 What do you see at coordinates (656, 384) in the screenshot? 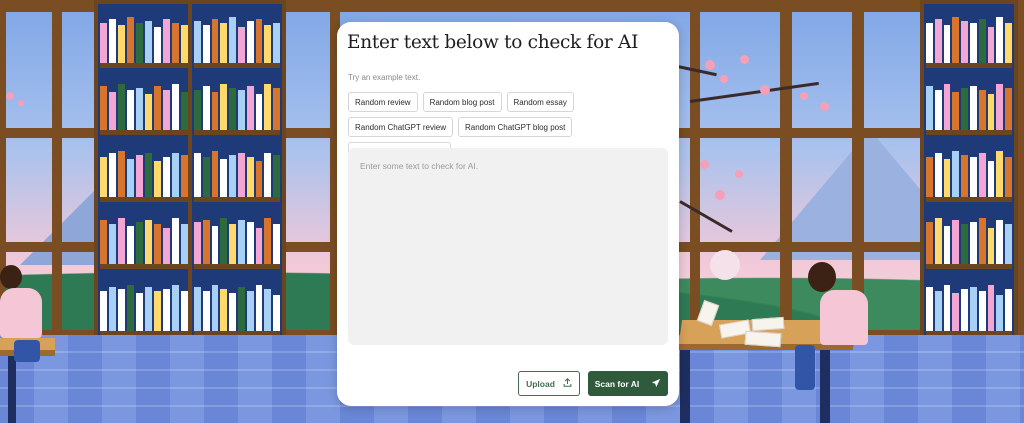
I see `send-icon` at bounding box center [656, 384].